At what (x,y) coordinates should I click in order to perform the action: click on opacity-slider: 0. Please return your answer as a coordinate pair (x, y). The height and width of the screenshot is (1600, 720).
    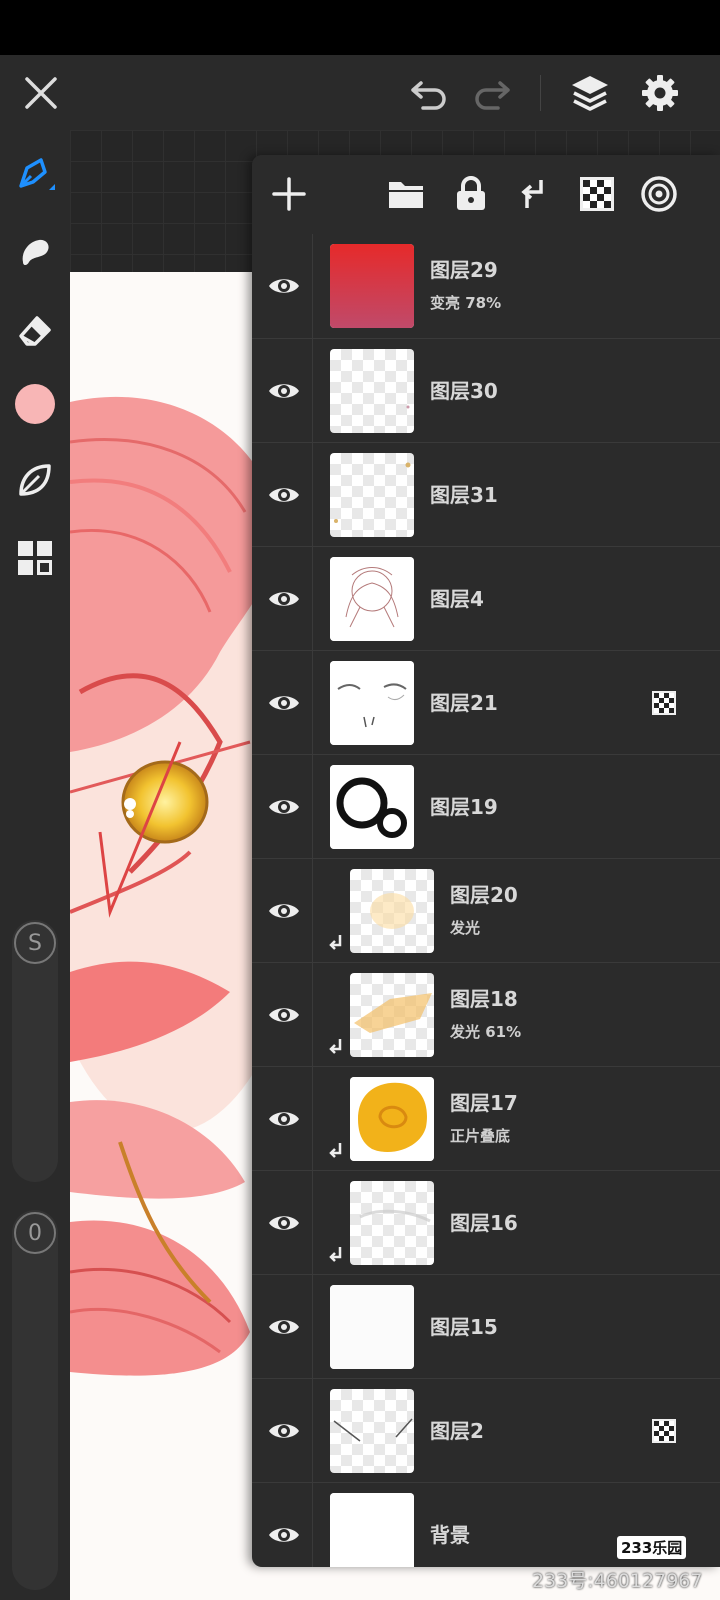
    Looking at the image, I should click on (35, 1400).